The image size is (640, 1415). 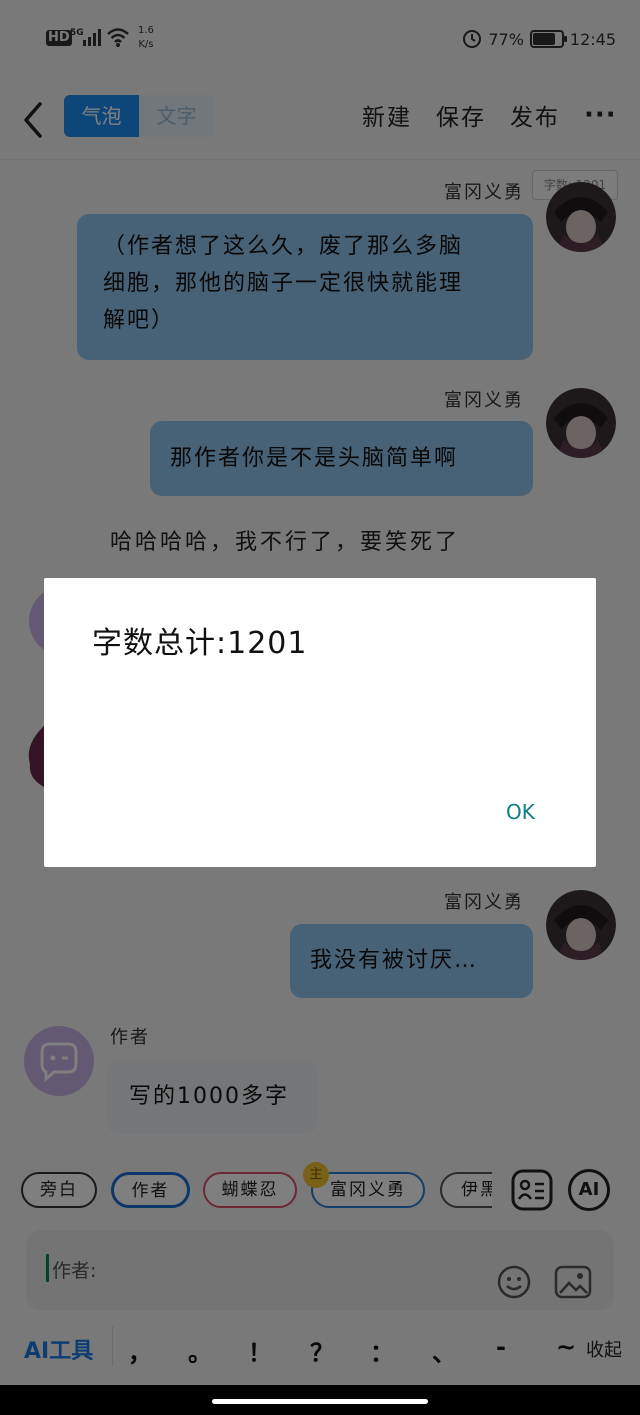 I want to click on dialog-title: 字数总计:1201, so click(x=200, y=643).